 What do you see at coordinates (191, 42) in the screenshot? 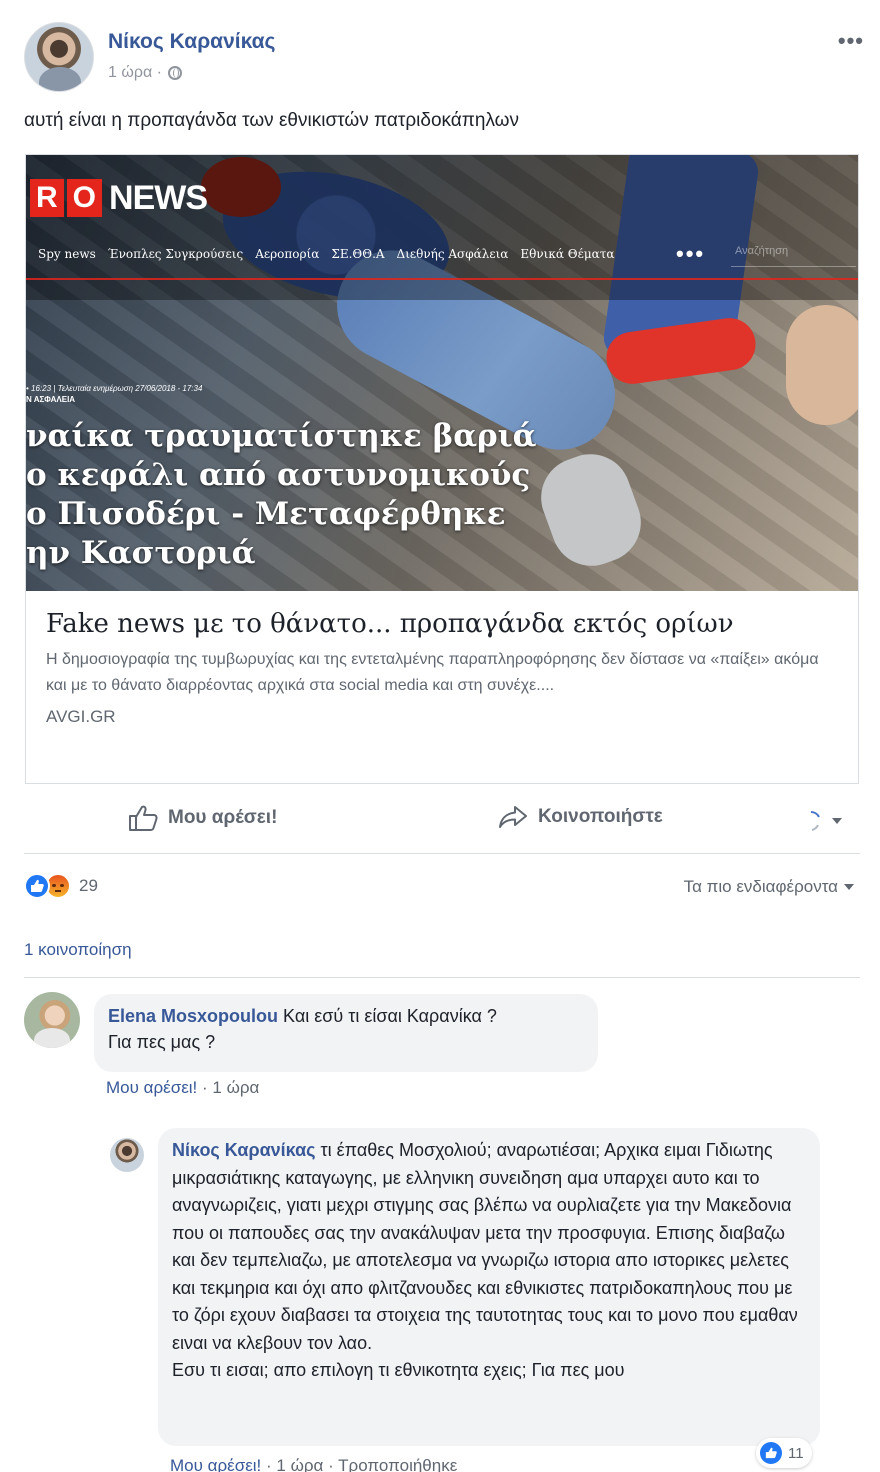
I see `author-name: Νίκος Καρανίκας` at bounding box center [191, 42].